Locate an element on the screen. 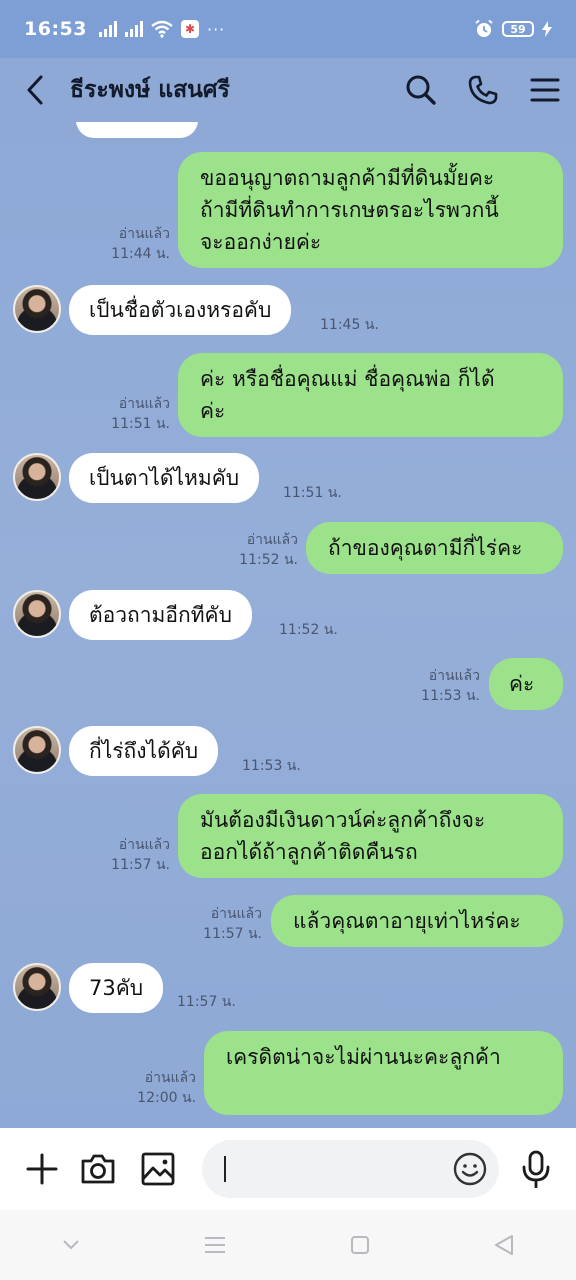 Image resolution: width=576 pixels, height=1280 pixels. outgoing-message-bubble: ค่ะ is located at coordinates (526, 684).